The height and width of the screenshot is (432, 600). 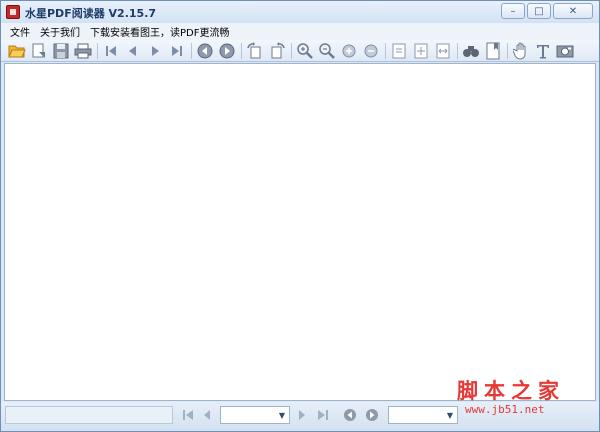 What do you see at coordinates (493, 51) in the screenshot?
I see `bookmark-icon` at bounding box center [493, 51].